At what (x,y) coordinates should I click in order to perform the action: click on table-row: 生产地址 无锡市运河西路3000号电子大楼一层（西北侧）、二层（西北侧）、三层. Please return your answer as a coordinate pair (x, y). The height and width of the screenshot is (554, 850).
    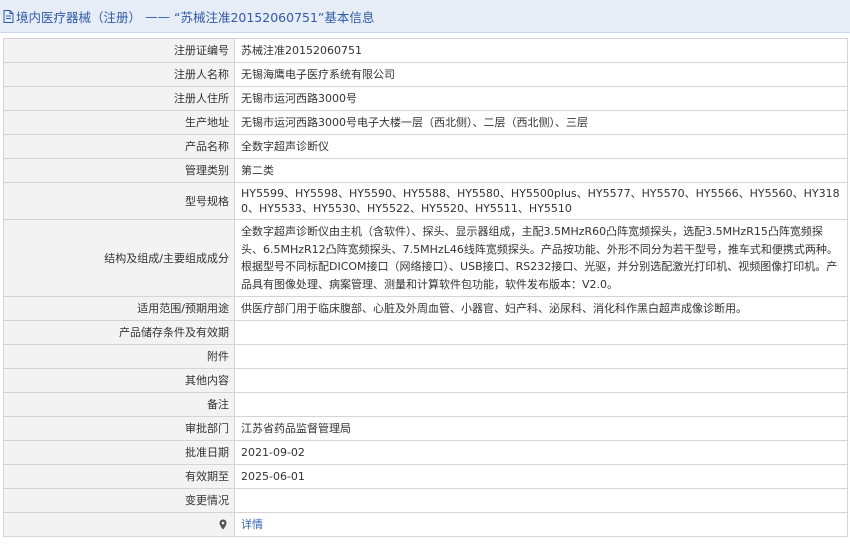
    Looking at the image, I should click on (425, 122).